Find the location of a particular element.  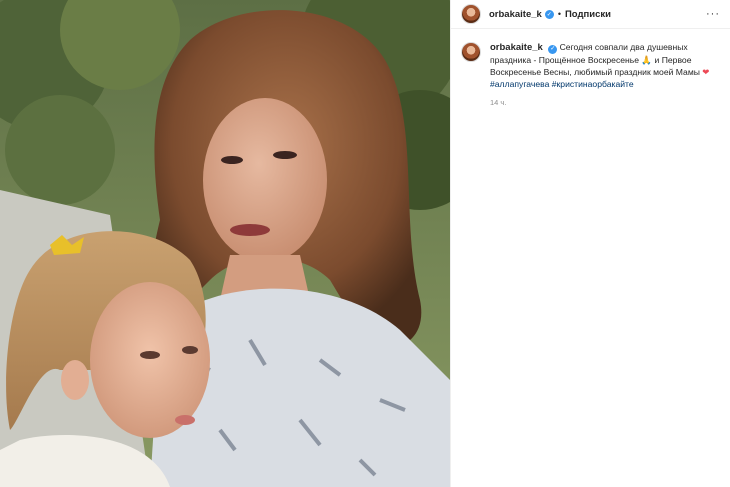

following-button: Подписки is located at coordinates (588, 14).